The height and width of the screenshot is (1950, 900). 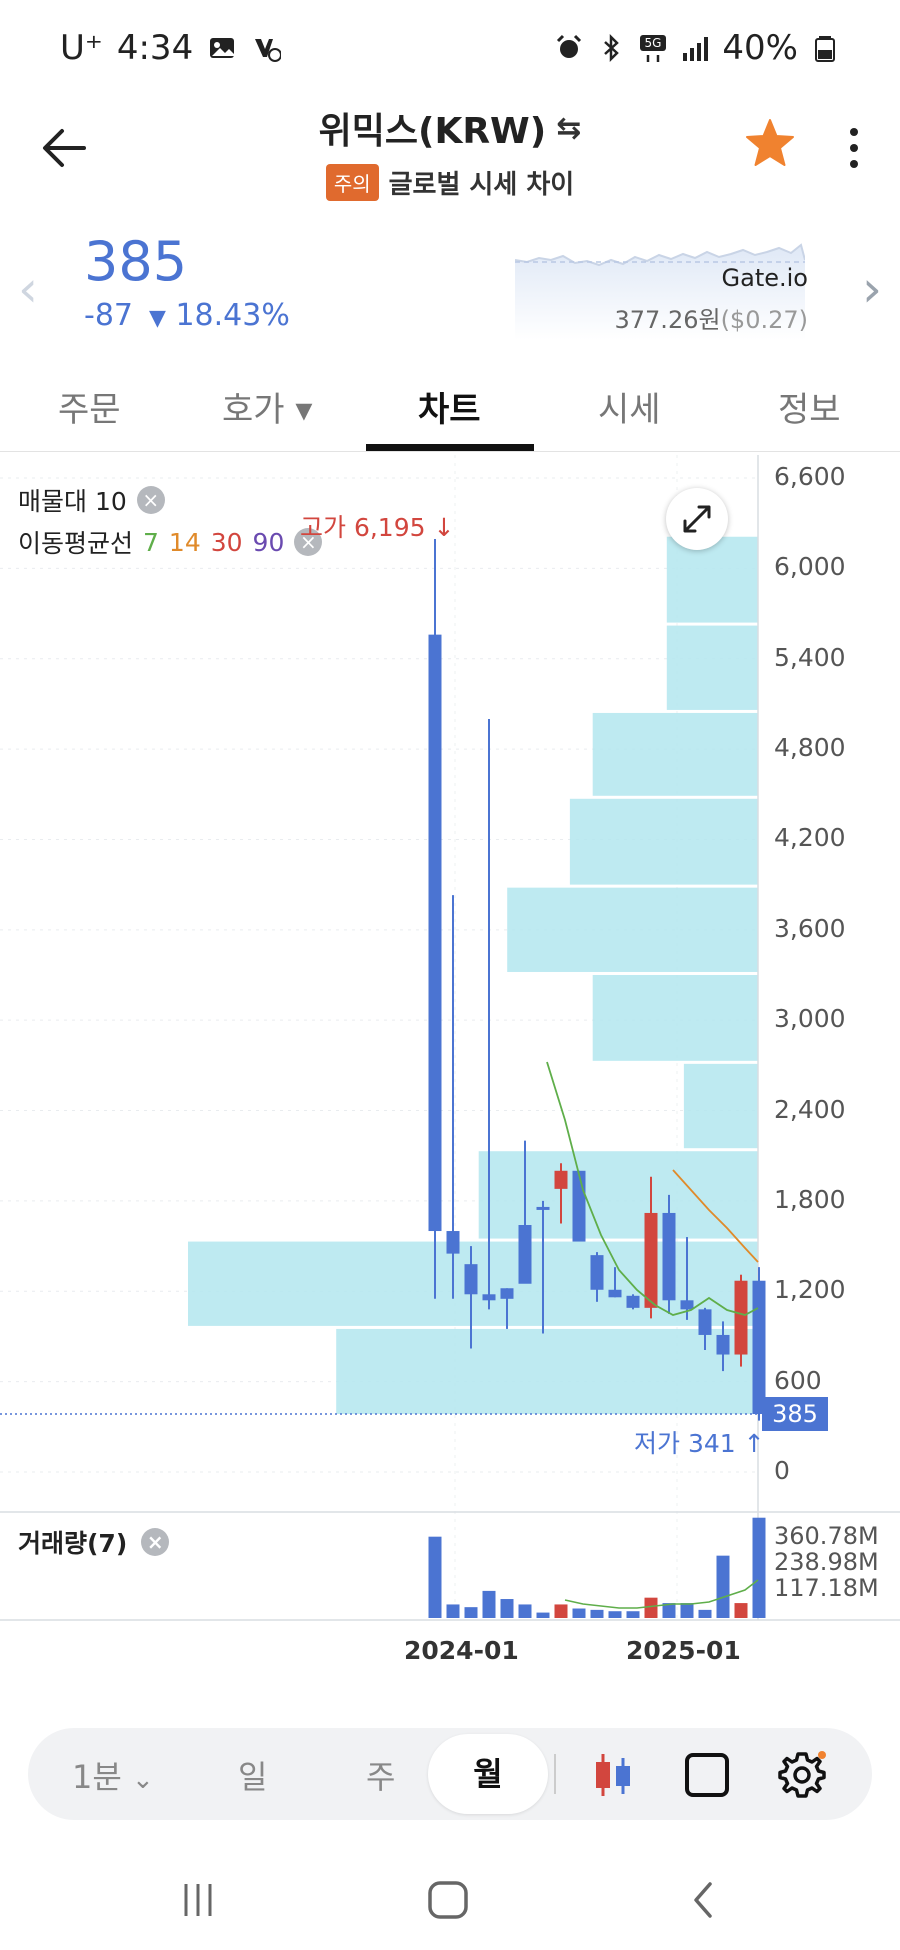 I want to click on y-tick-label: 6,000, so click(x=810, y=567).